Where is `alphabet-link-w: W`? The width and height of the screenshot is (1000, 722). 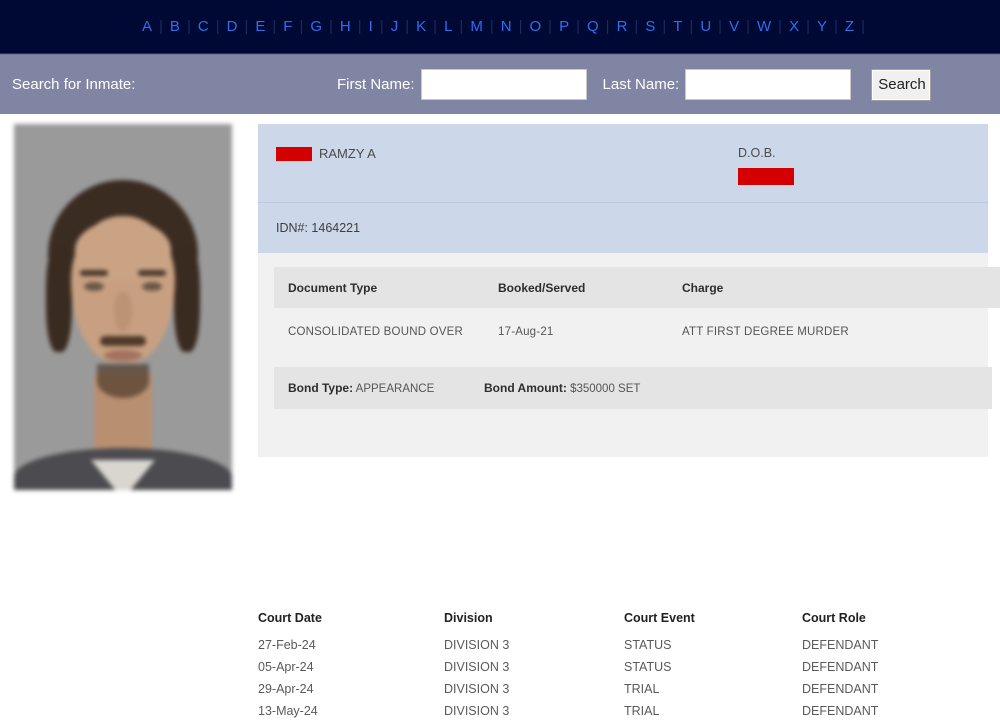
alphabet-link-w: W is located at coordinates (764, 26).